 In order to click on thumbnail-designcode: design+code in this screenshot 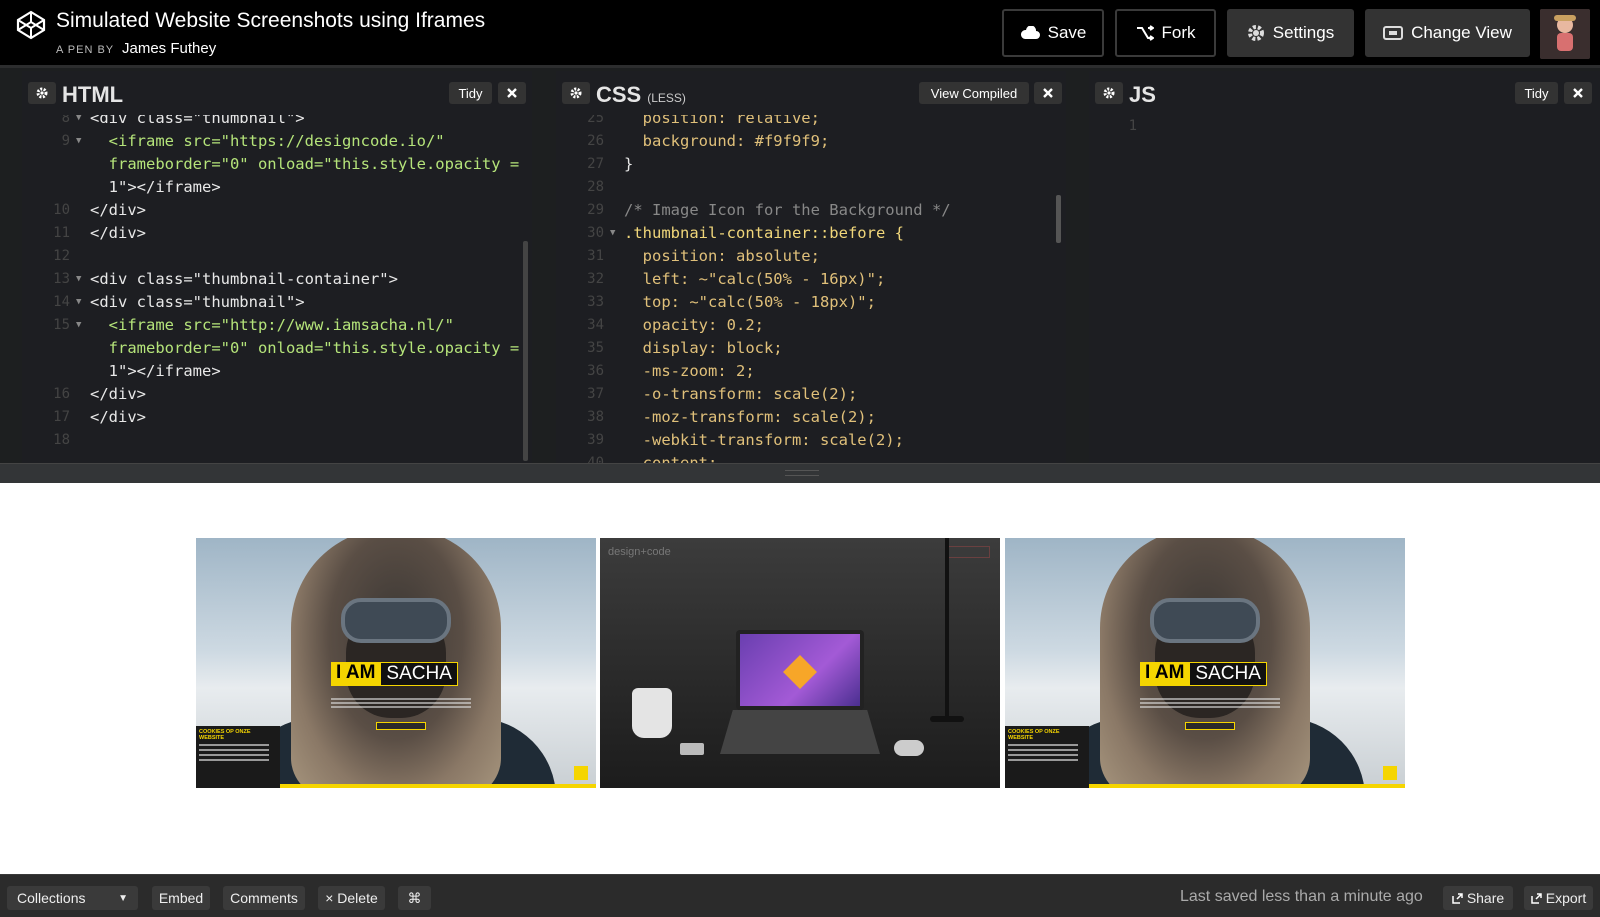, I will do `click(800, 663)`.